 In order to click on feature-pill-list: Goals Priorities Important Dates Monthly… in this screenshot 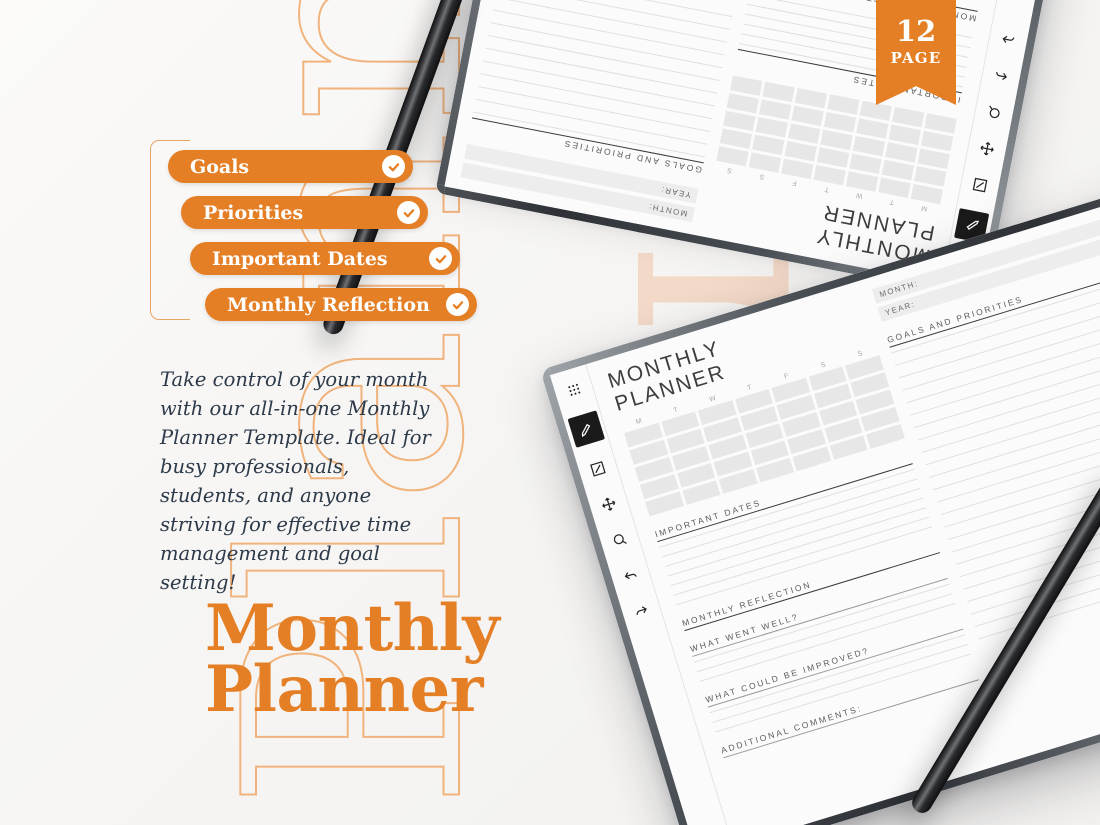, I will do `click(250, 242)`.